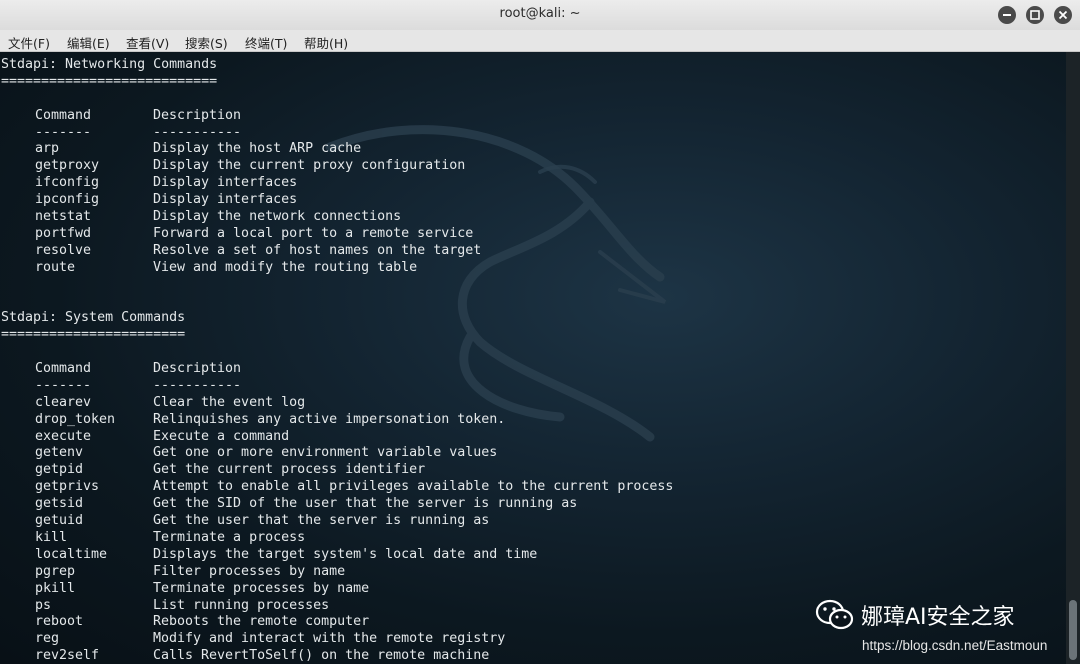 The image size is (1080, 664). Describe the element at coordinates (257, 149) in the screenshot. I see `command-description: Display the host ARP cache` at that location.